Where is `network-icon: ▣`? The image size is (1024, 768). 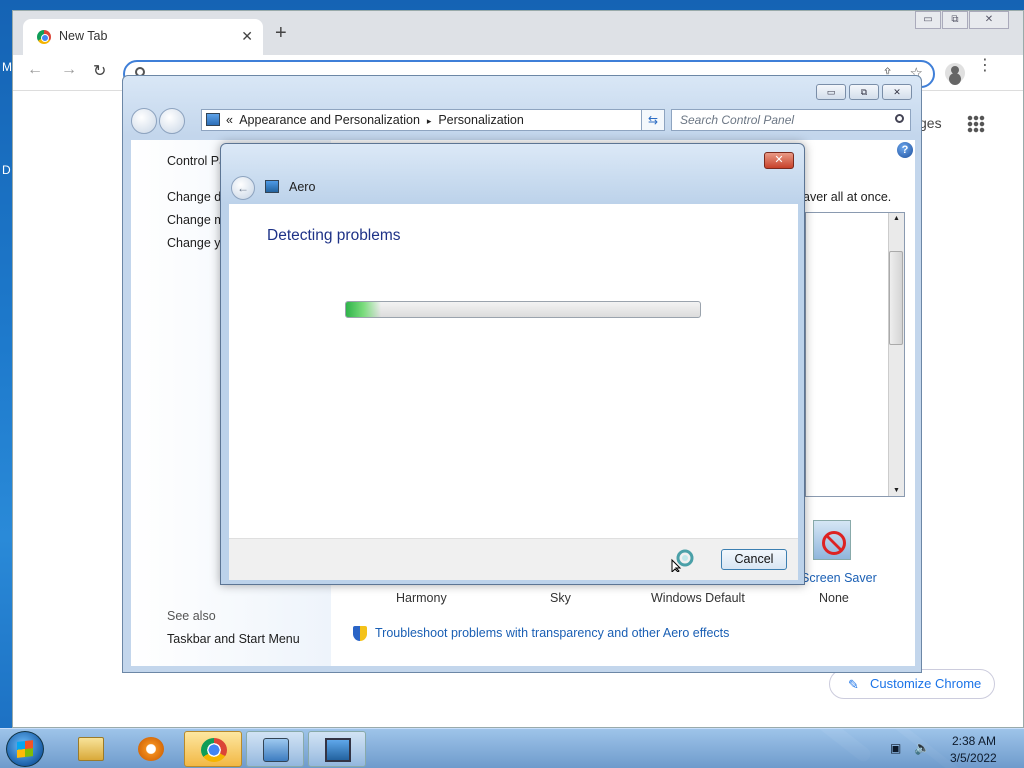
network-icon: ▣ is located at coordinates (895, 748).